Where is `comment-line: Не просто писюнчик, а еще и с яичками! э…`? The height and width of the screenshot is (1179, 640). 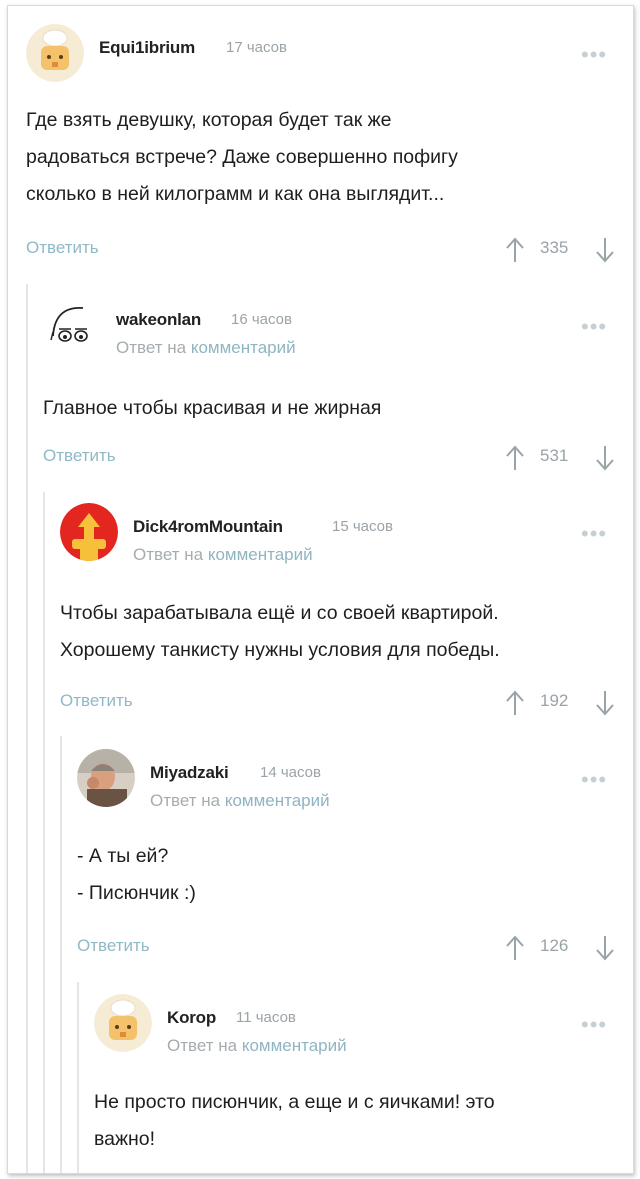 comment-line: Не просто писюнчик, а еще и с яичками! э… is located at coordinates (294, 1102).